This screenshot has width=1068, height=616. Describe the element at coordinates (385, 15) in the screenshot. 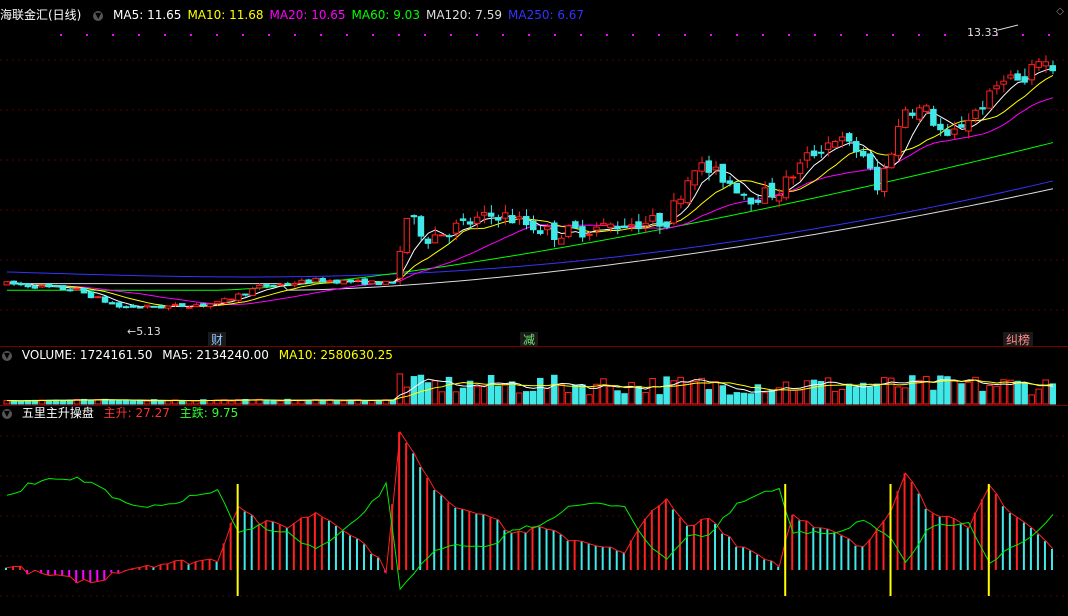

I see `ma-legend-item: MA60: 9.03` at that location.